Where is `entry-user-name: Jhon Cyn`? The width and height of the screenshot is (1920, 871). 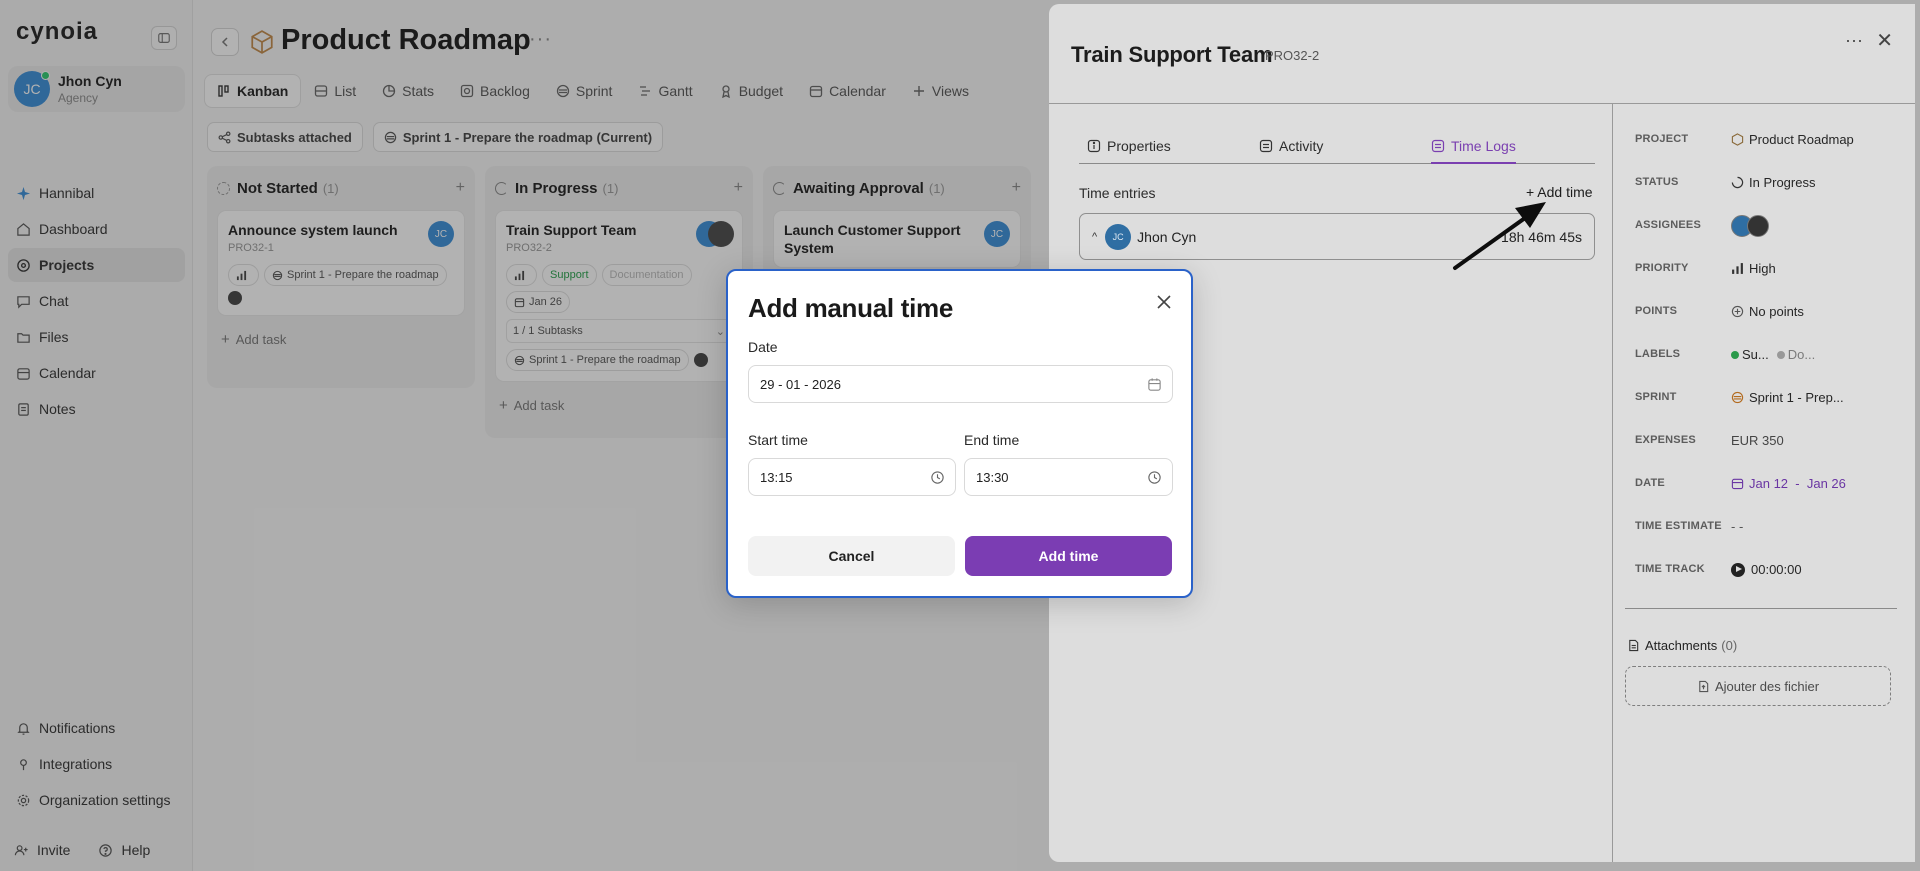 entry-user-name: Jhon Cyn is located at coordinates (1167, 236).